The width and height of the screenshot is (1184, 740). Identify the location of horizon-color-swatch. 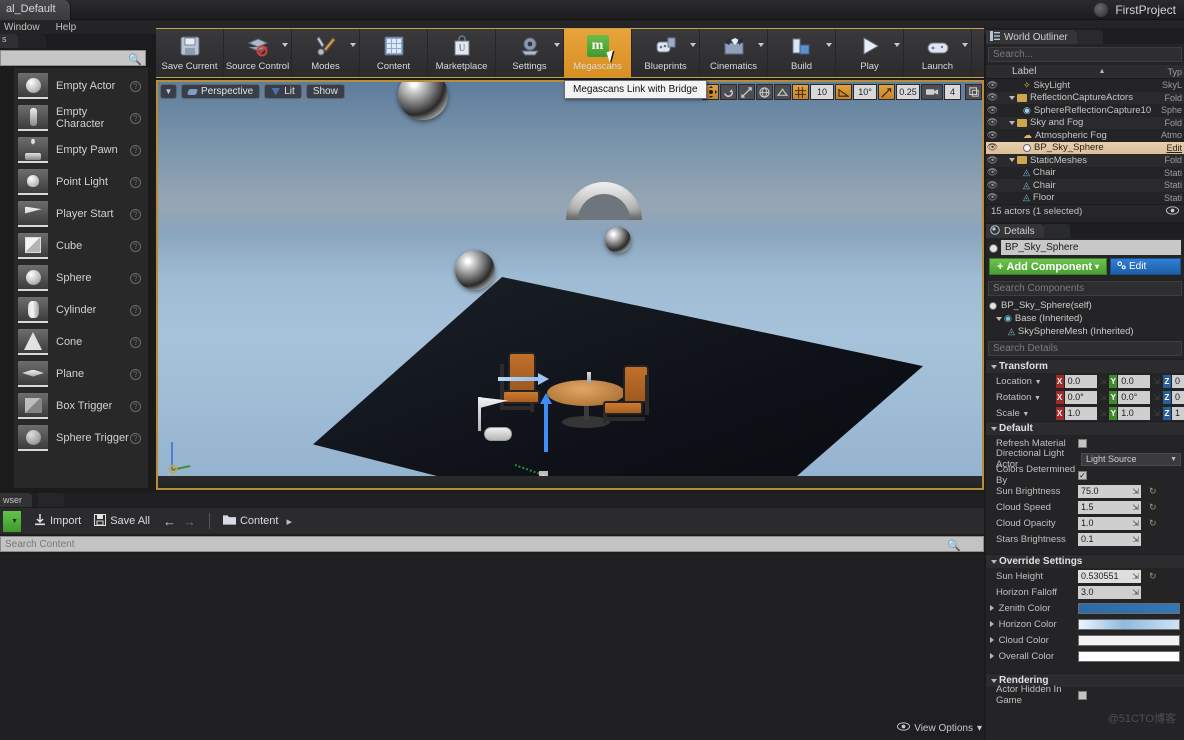
(1129, 624).